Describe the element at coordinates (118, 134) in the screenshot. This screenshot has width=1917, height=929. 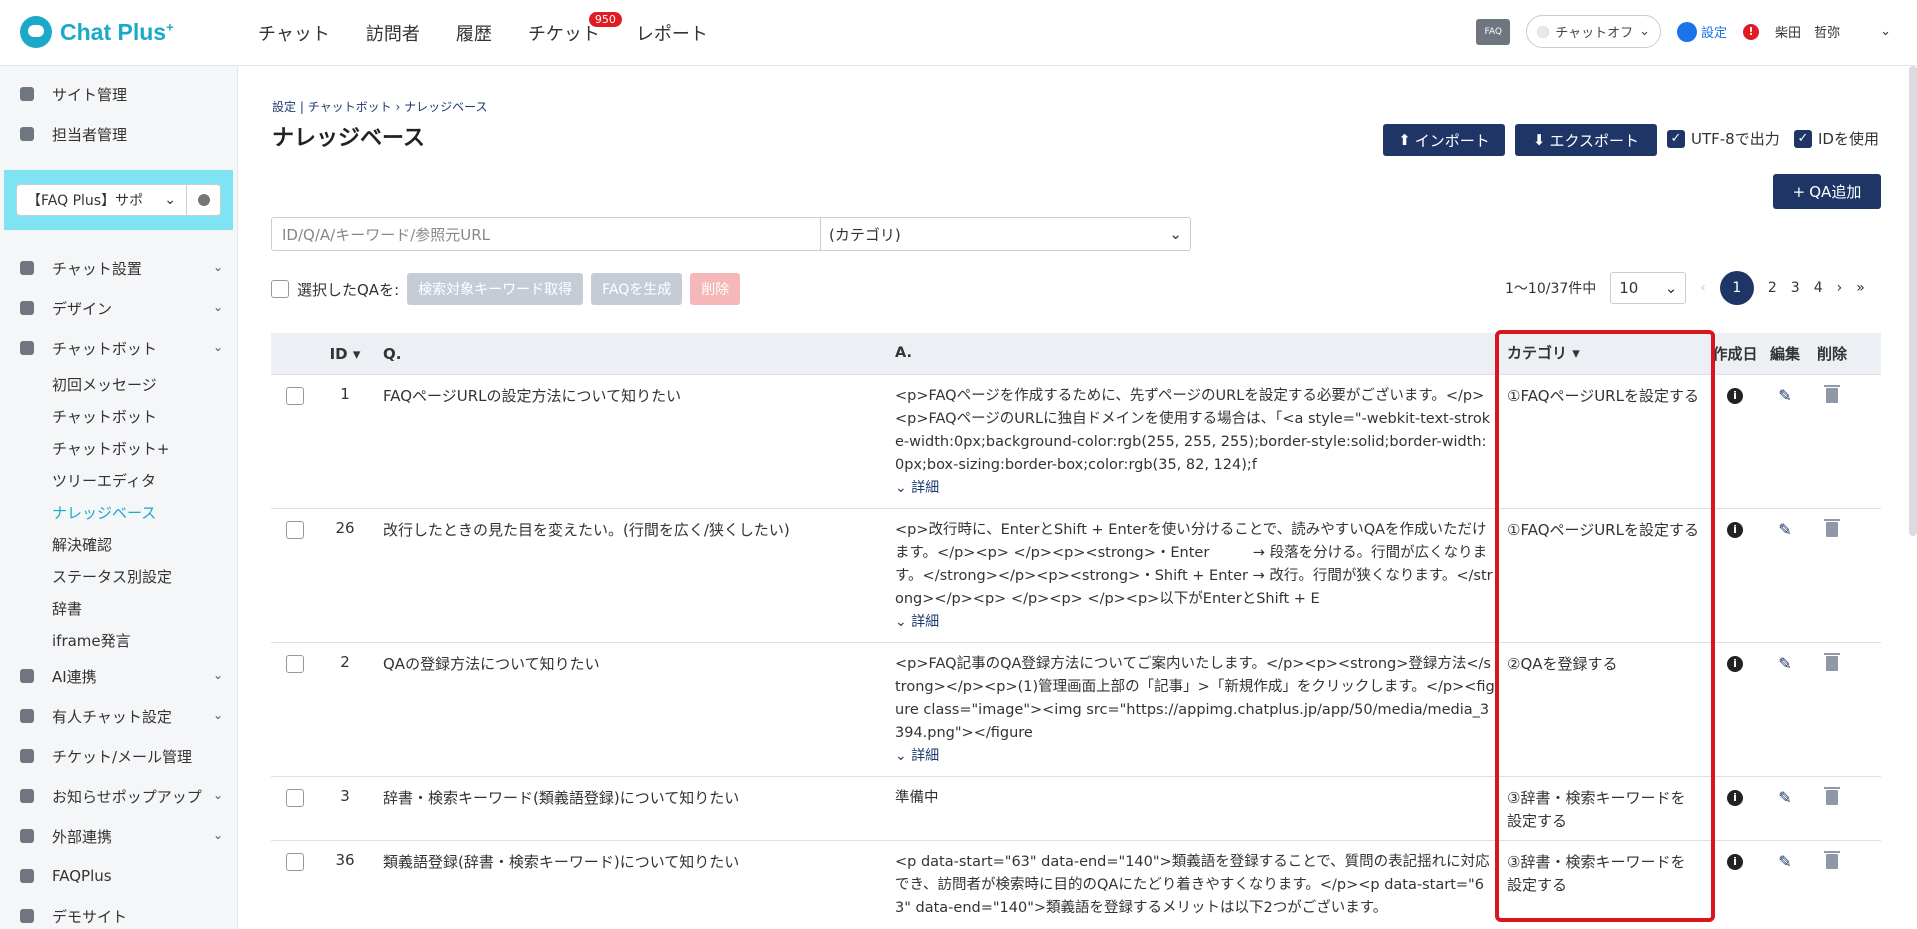
I see `sidebar-item-staff-admin: 担当者管理` at that location.